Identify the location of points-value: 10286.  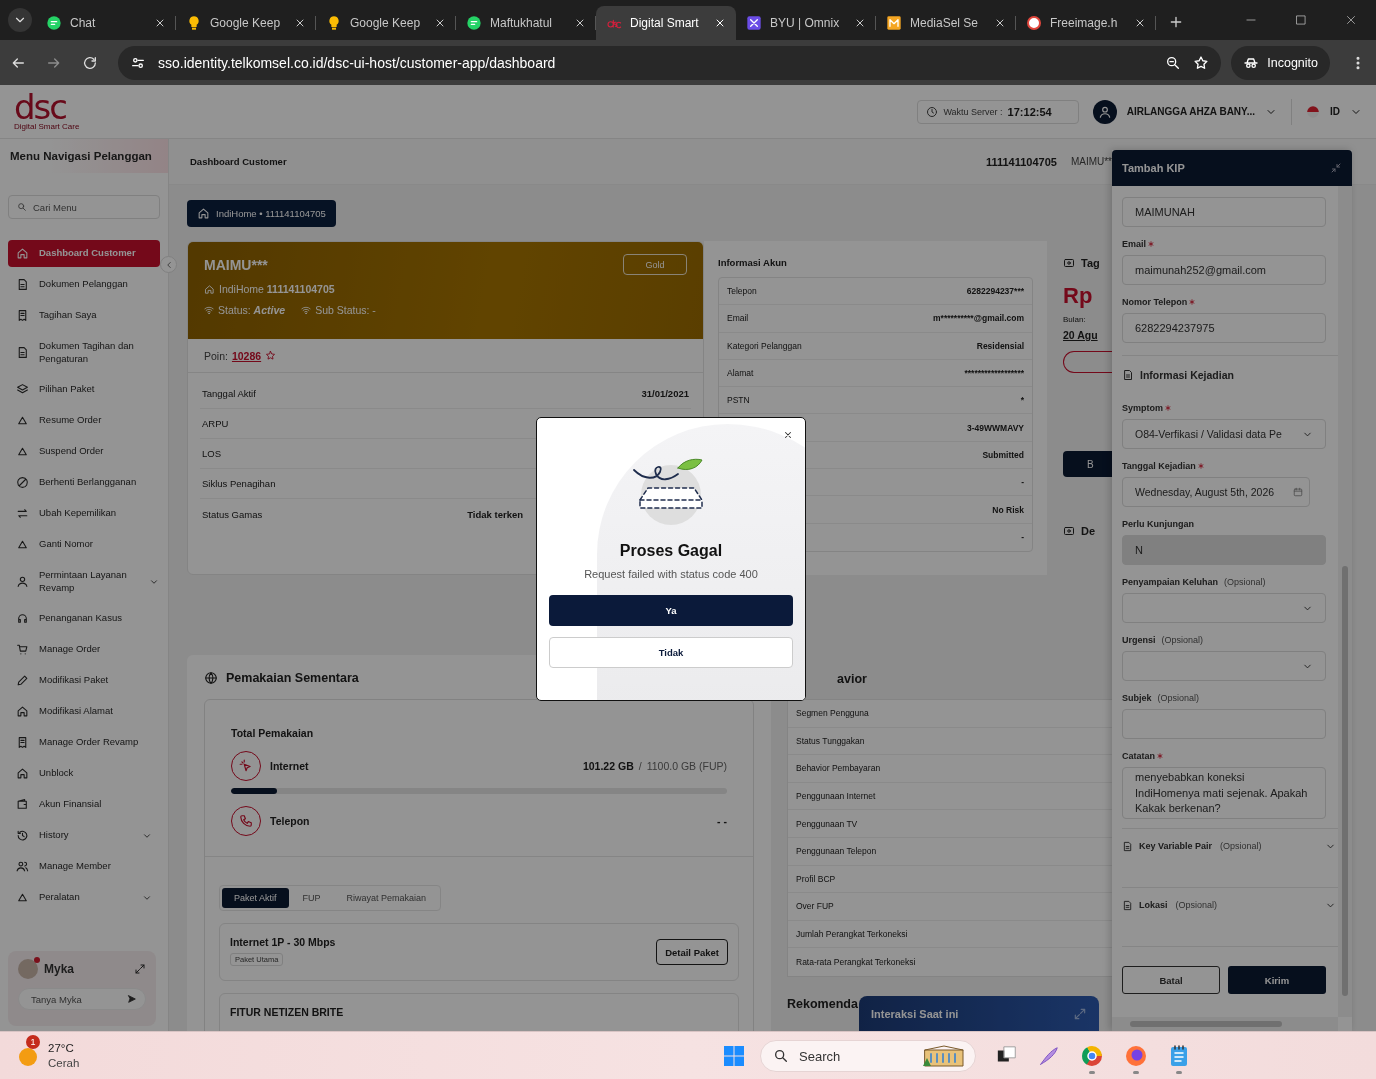
(246, 355).